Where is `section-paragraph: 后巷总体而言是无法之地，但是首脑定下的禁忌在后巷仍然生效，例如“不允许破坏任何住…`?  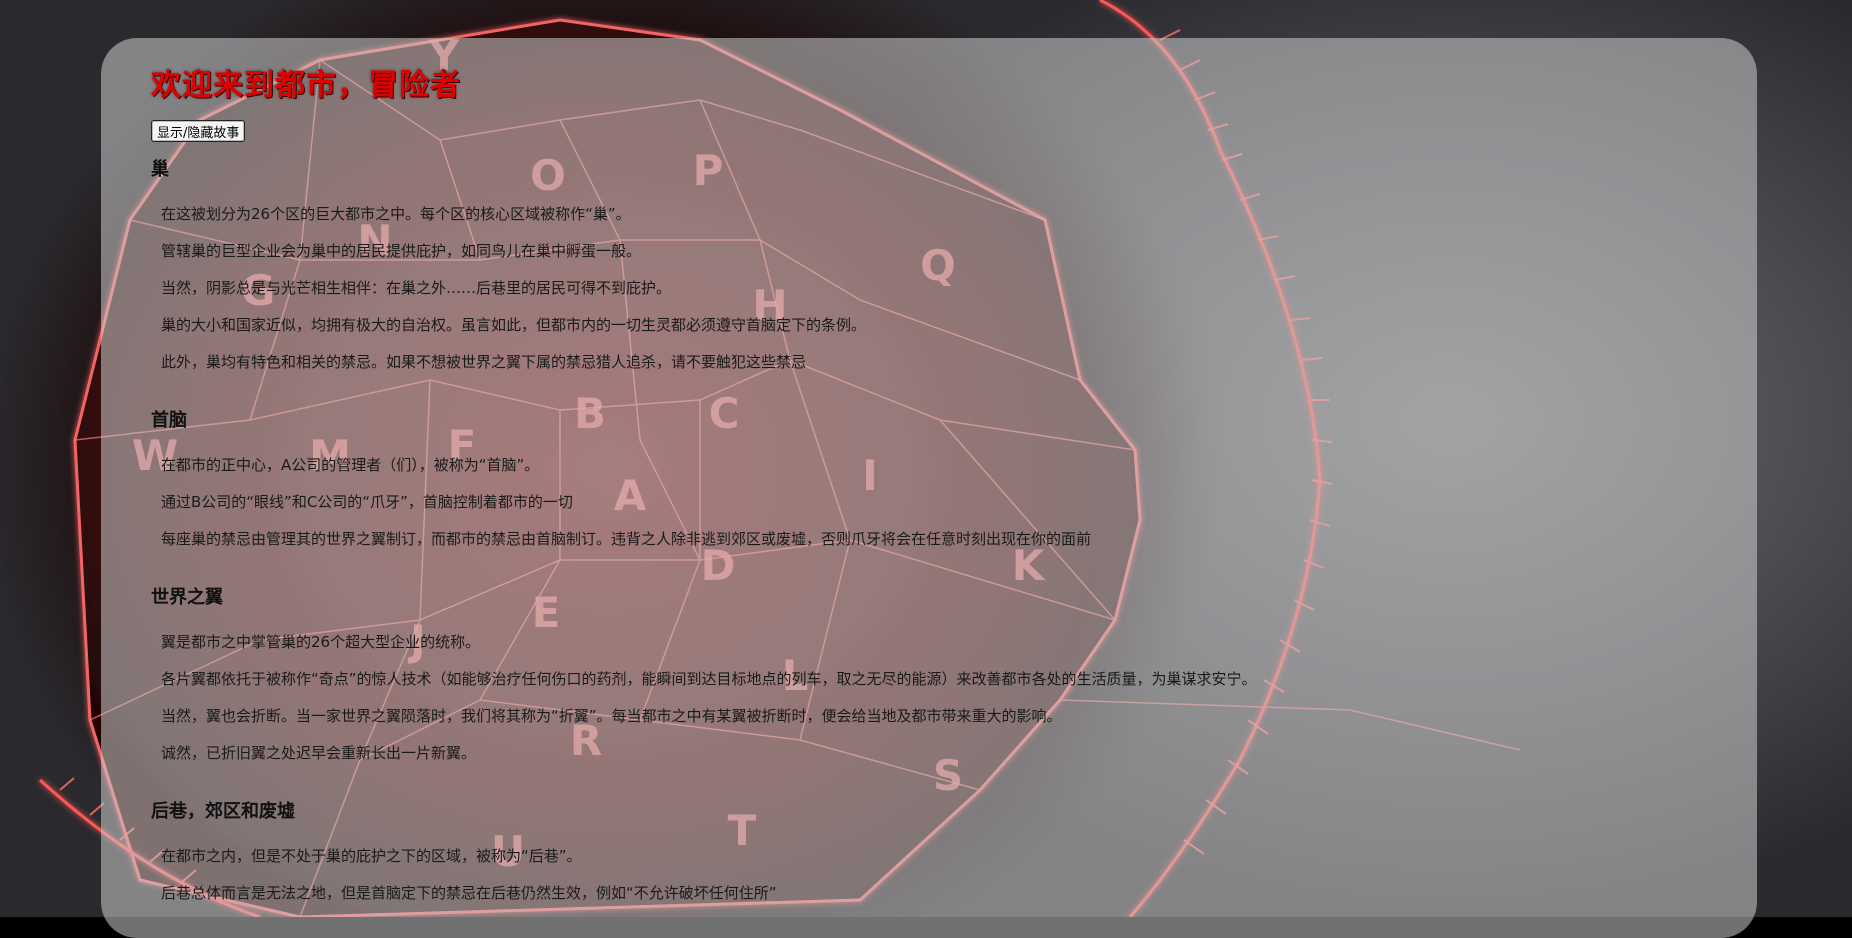 section-paragraph: 后巷总体而言是无法之地，但是首脑定下的禁忌在后巷仍然生效，例如“不允许破坏任何住… is located at coordinates (469, 893).